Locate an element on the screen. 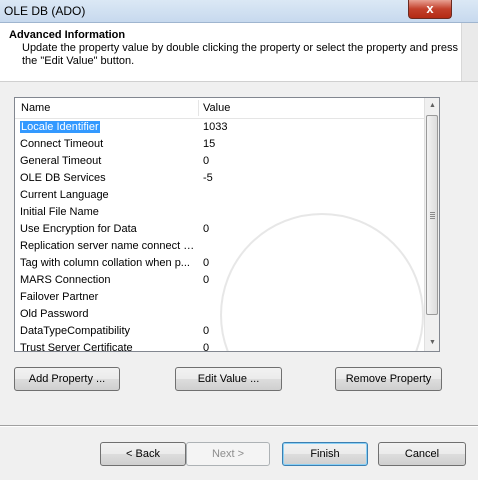  scroll-up-icon: ▲ is located at coordinates (432, 106).